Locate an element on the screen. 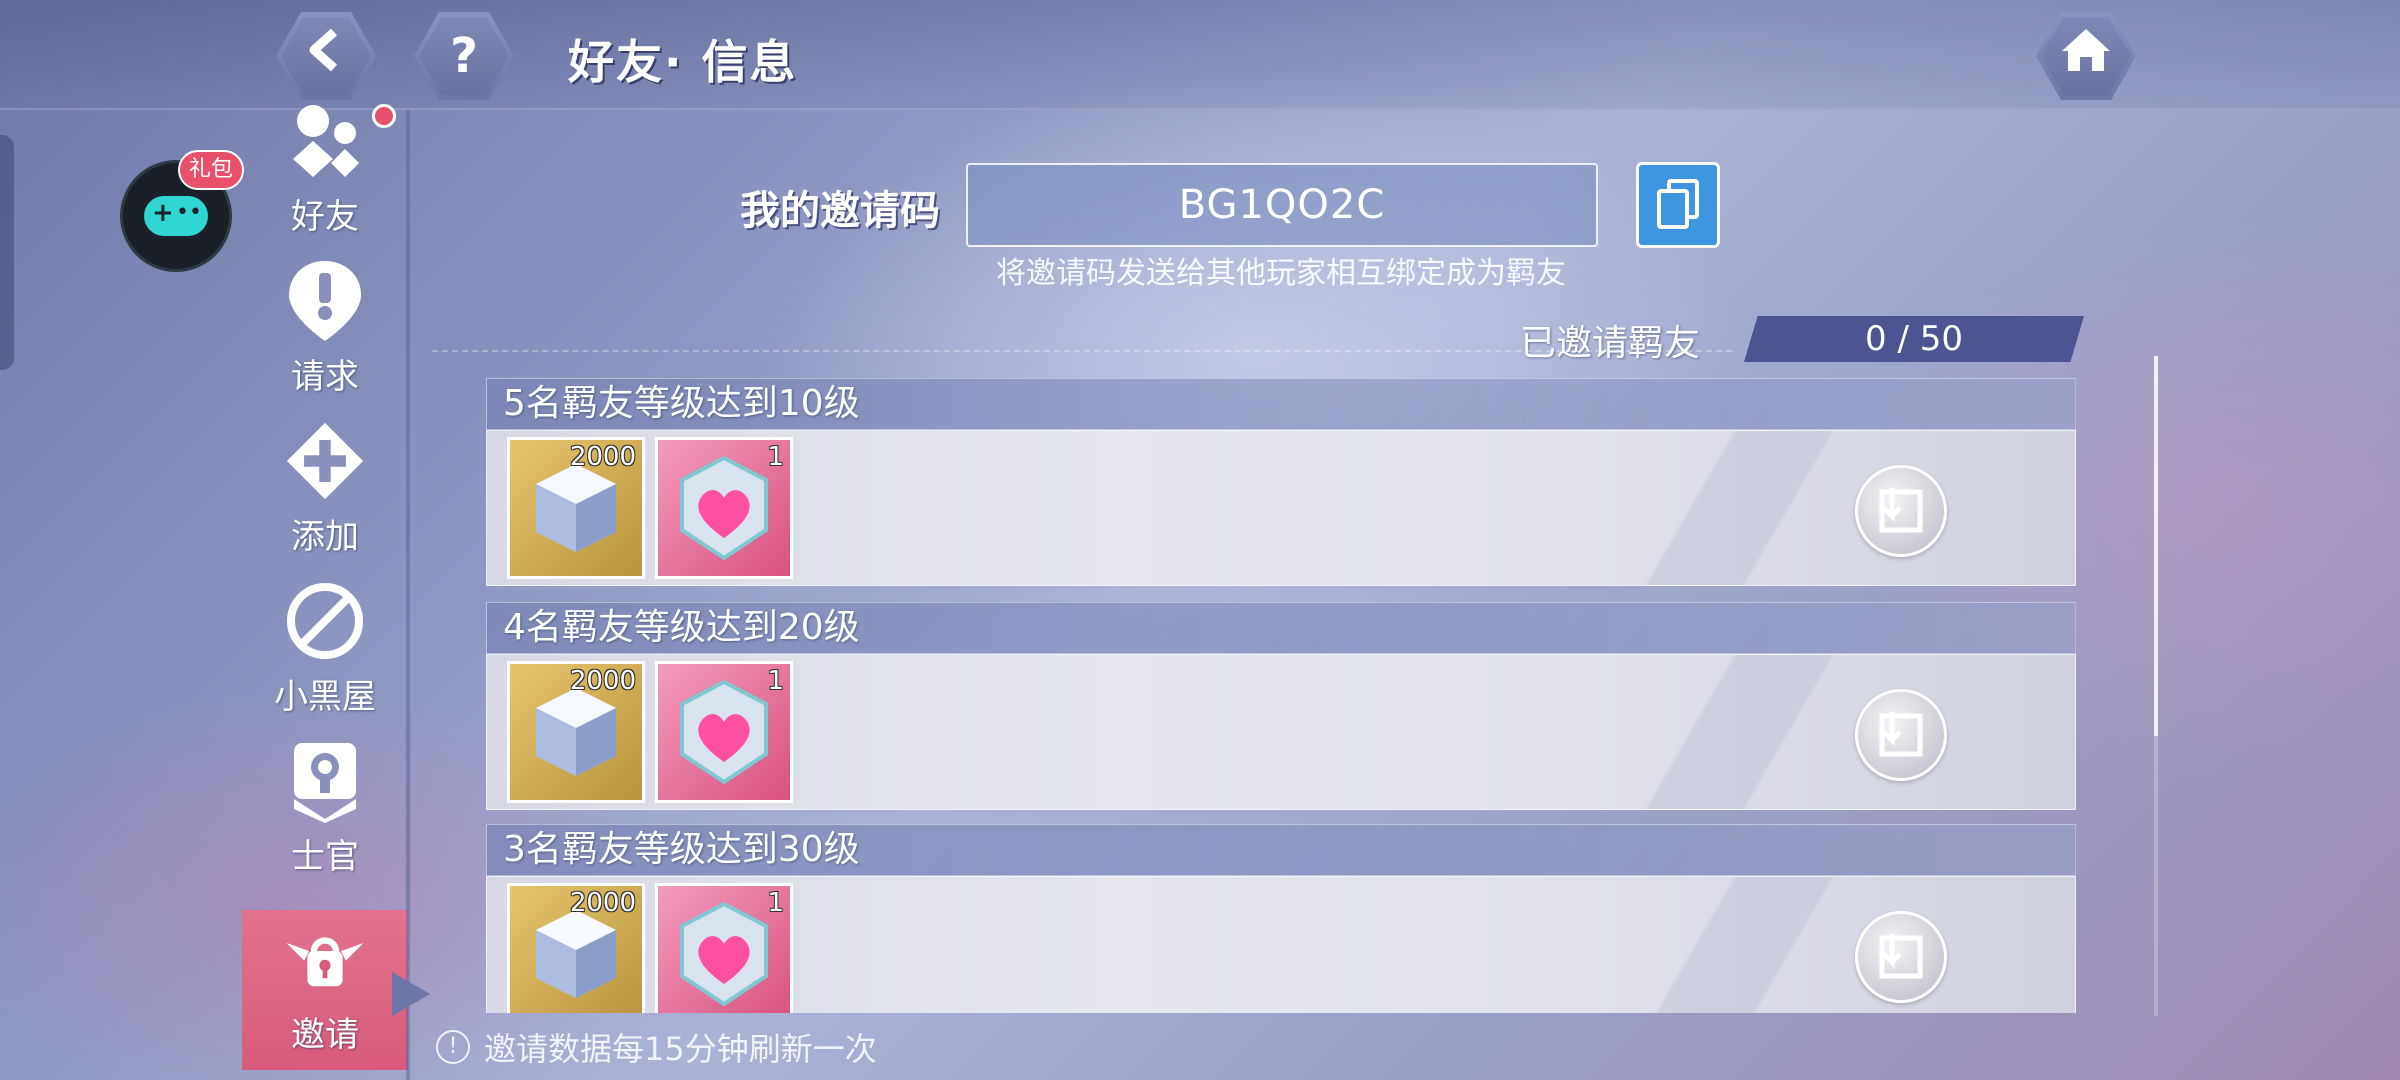 The width and height of the screenshot is (2400, 1080). sidebar-item-label: 好友 is located at coordinates (325, 217).